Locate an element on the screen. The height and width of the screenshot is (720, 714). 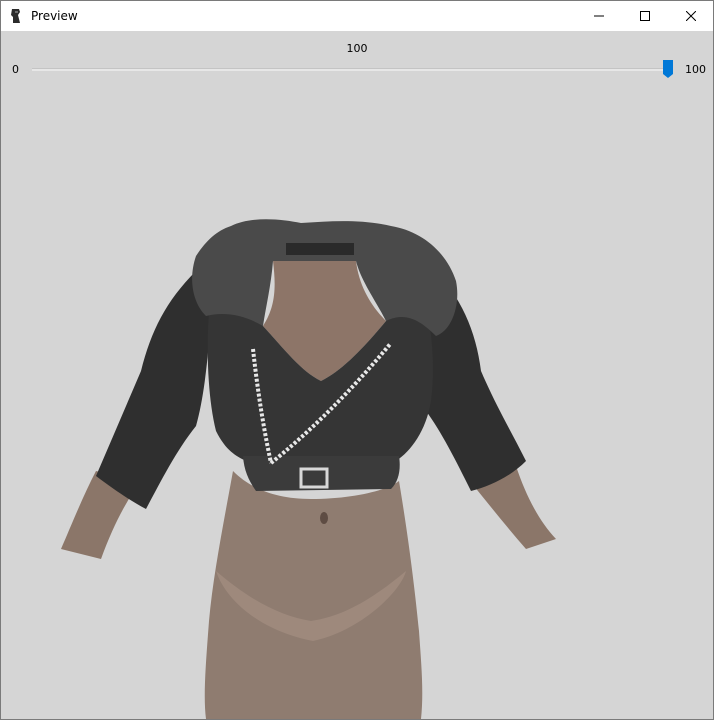
close-icon is located at coordinates (691, 16).